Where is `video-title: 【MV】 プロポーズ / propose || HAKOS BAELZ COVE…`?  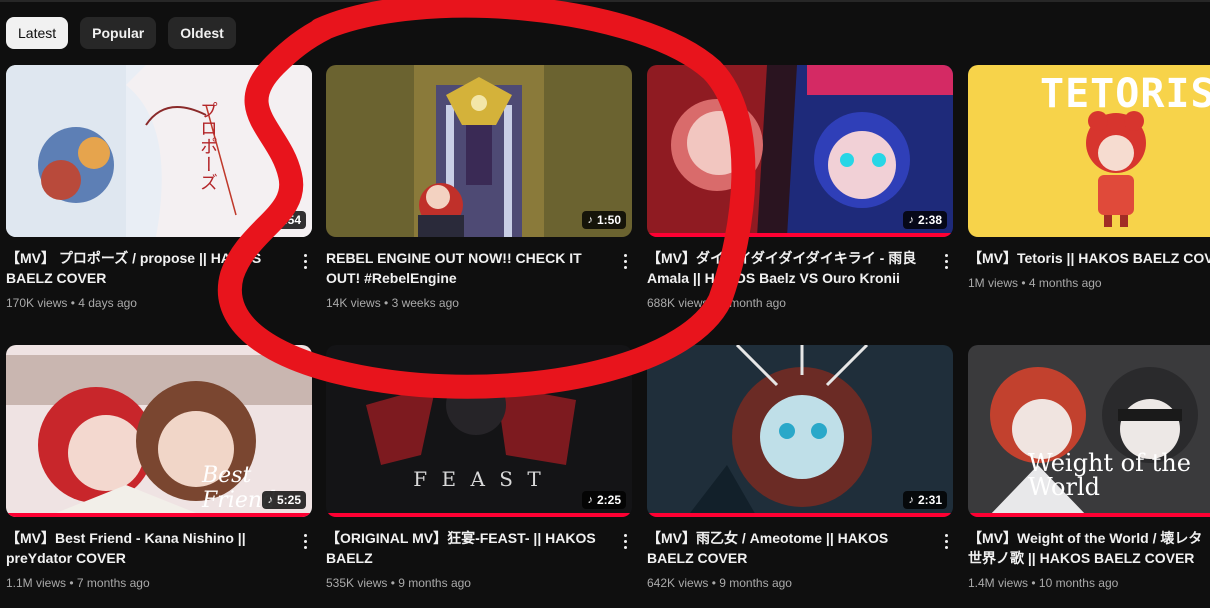
video-title: 【MV】 プロポーズ / propose || HAKOS BAELZ COVE… is located at coordinates (145, 268).